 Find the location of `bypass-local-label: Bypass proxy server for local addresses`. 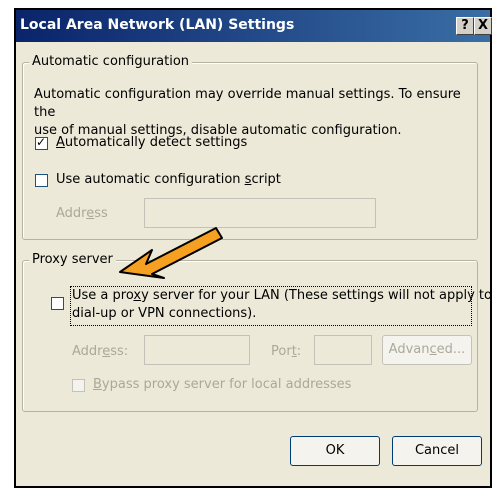

bypass-local-label: Bypass proxy server for local addresses is located at coordinates (222, 384).